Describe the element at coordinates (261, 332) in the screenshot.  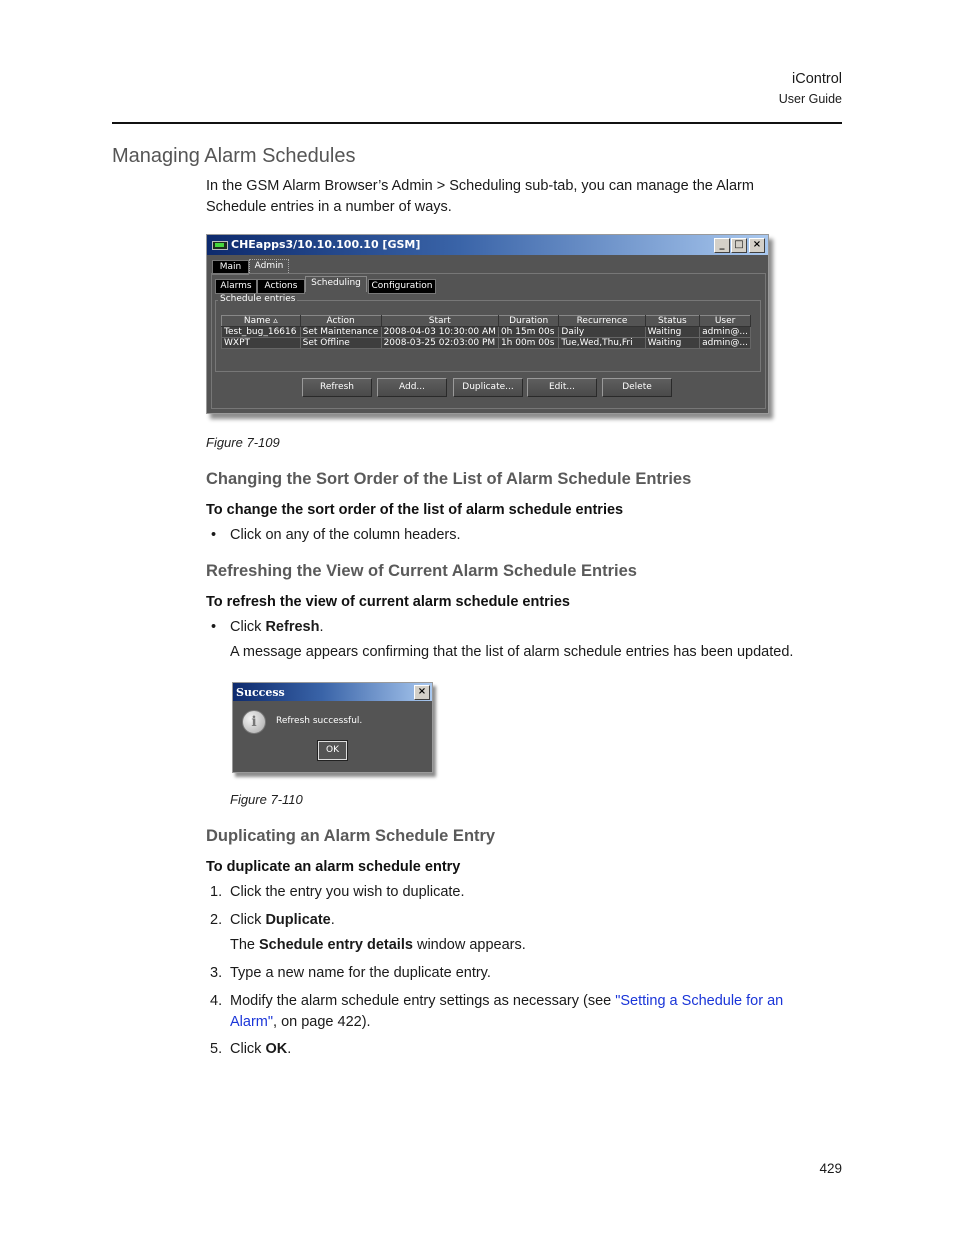
I see `cell-name: Test_bug_16616` at that location.